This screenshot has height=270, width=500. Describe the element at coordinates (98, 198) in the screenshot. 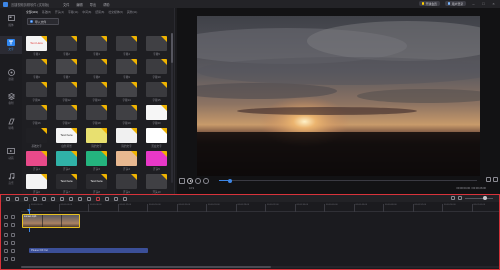

I see `delete-icon` at that location.